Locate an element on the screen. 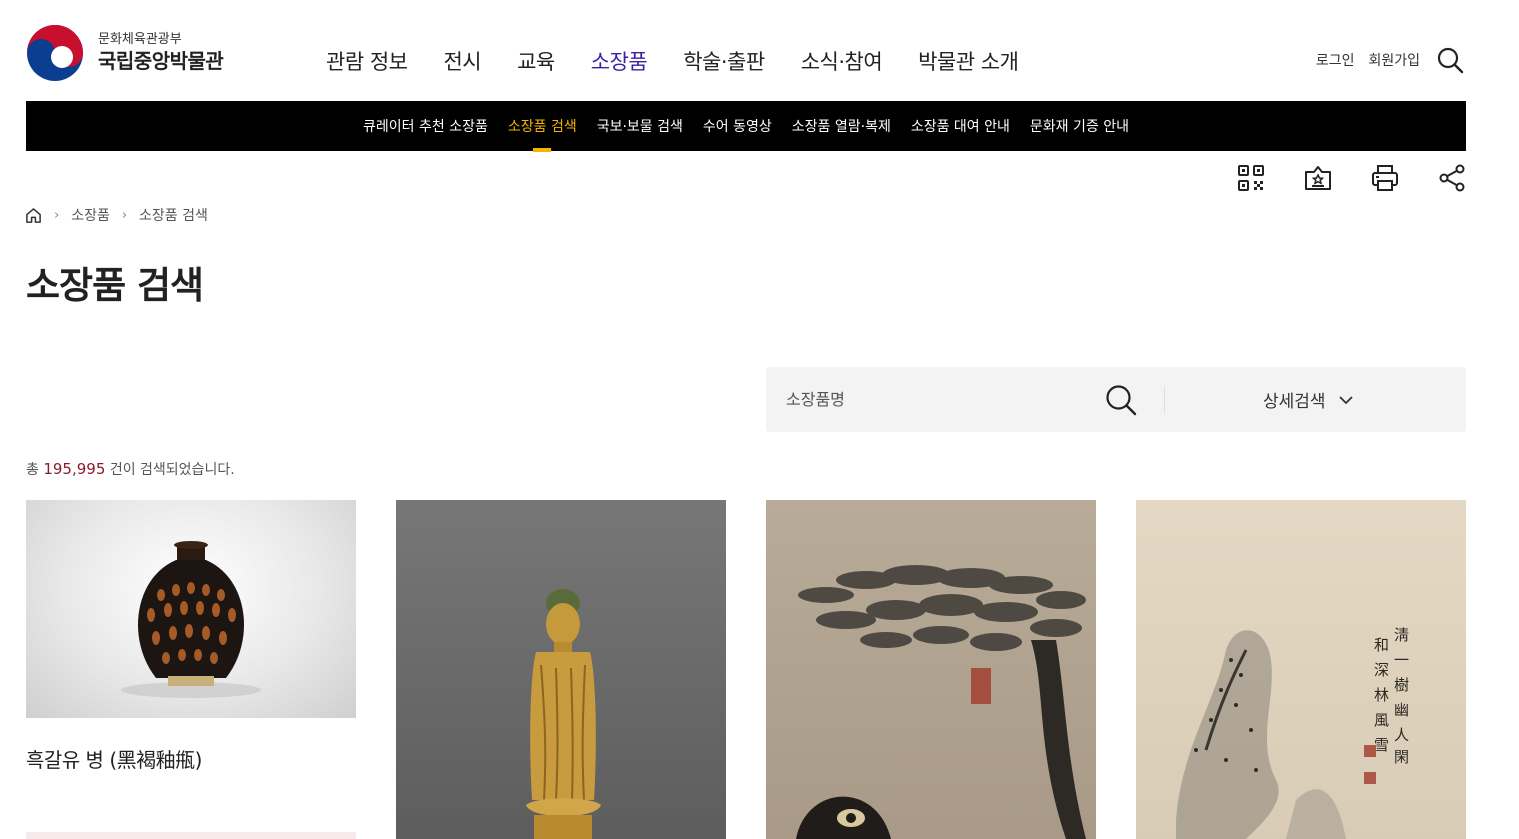 The height and width of the screenshot is (839, 1519). main-navigation: 관람 정보 전시 교육 소장품 학술·출판 소식·참여 박물관 소개 is located at coordinates (690, 61).